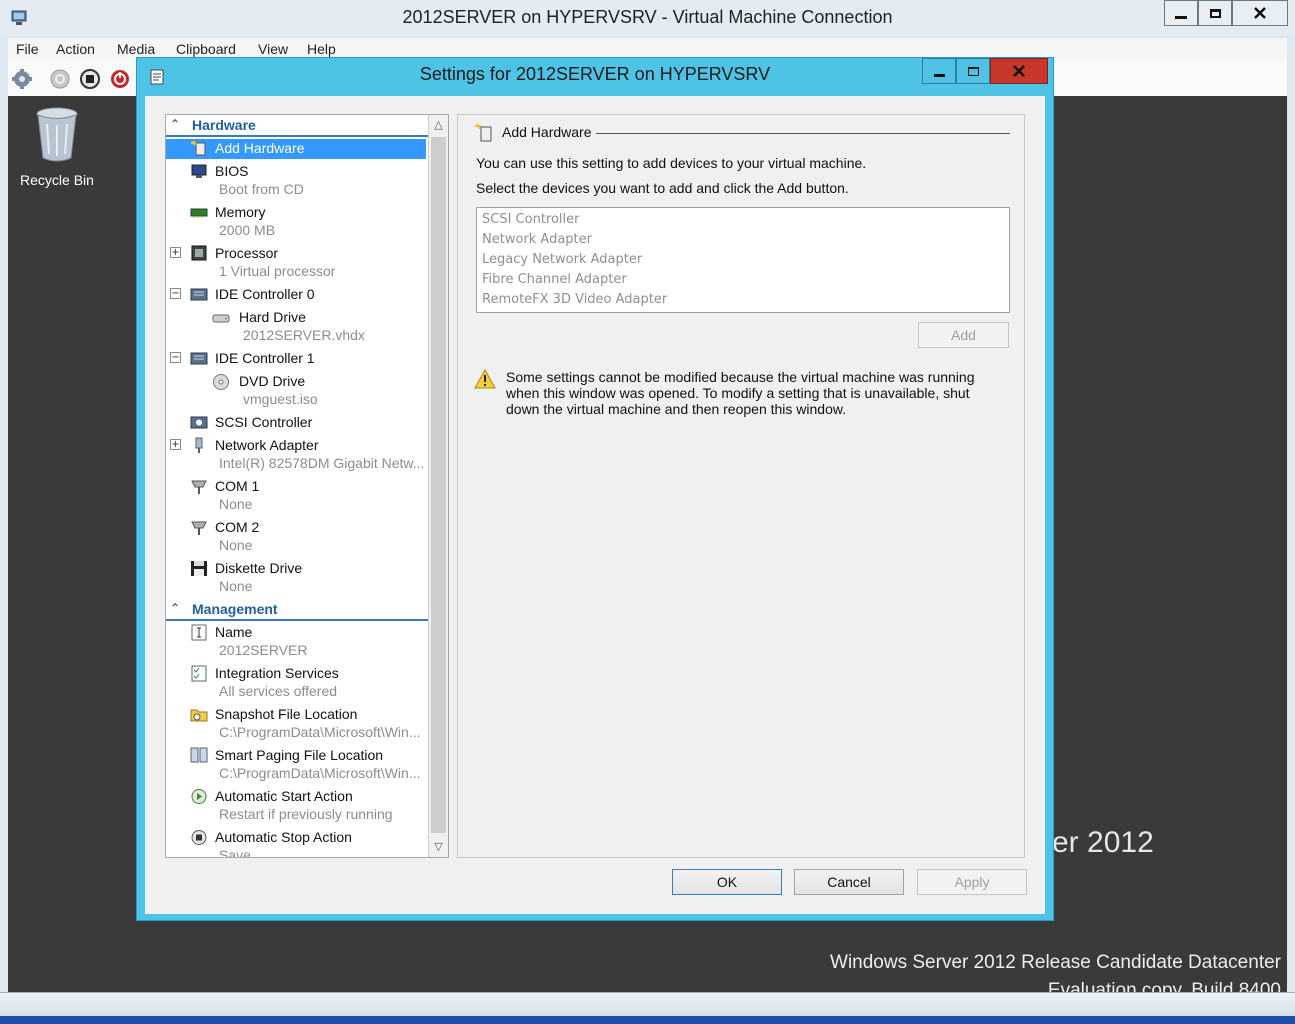  What do you see at coordinates (297, 610) in the screenshot?
I see `management-section-header: ⌃ Management` at bounding box center [297, 610].